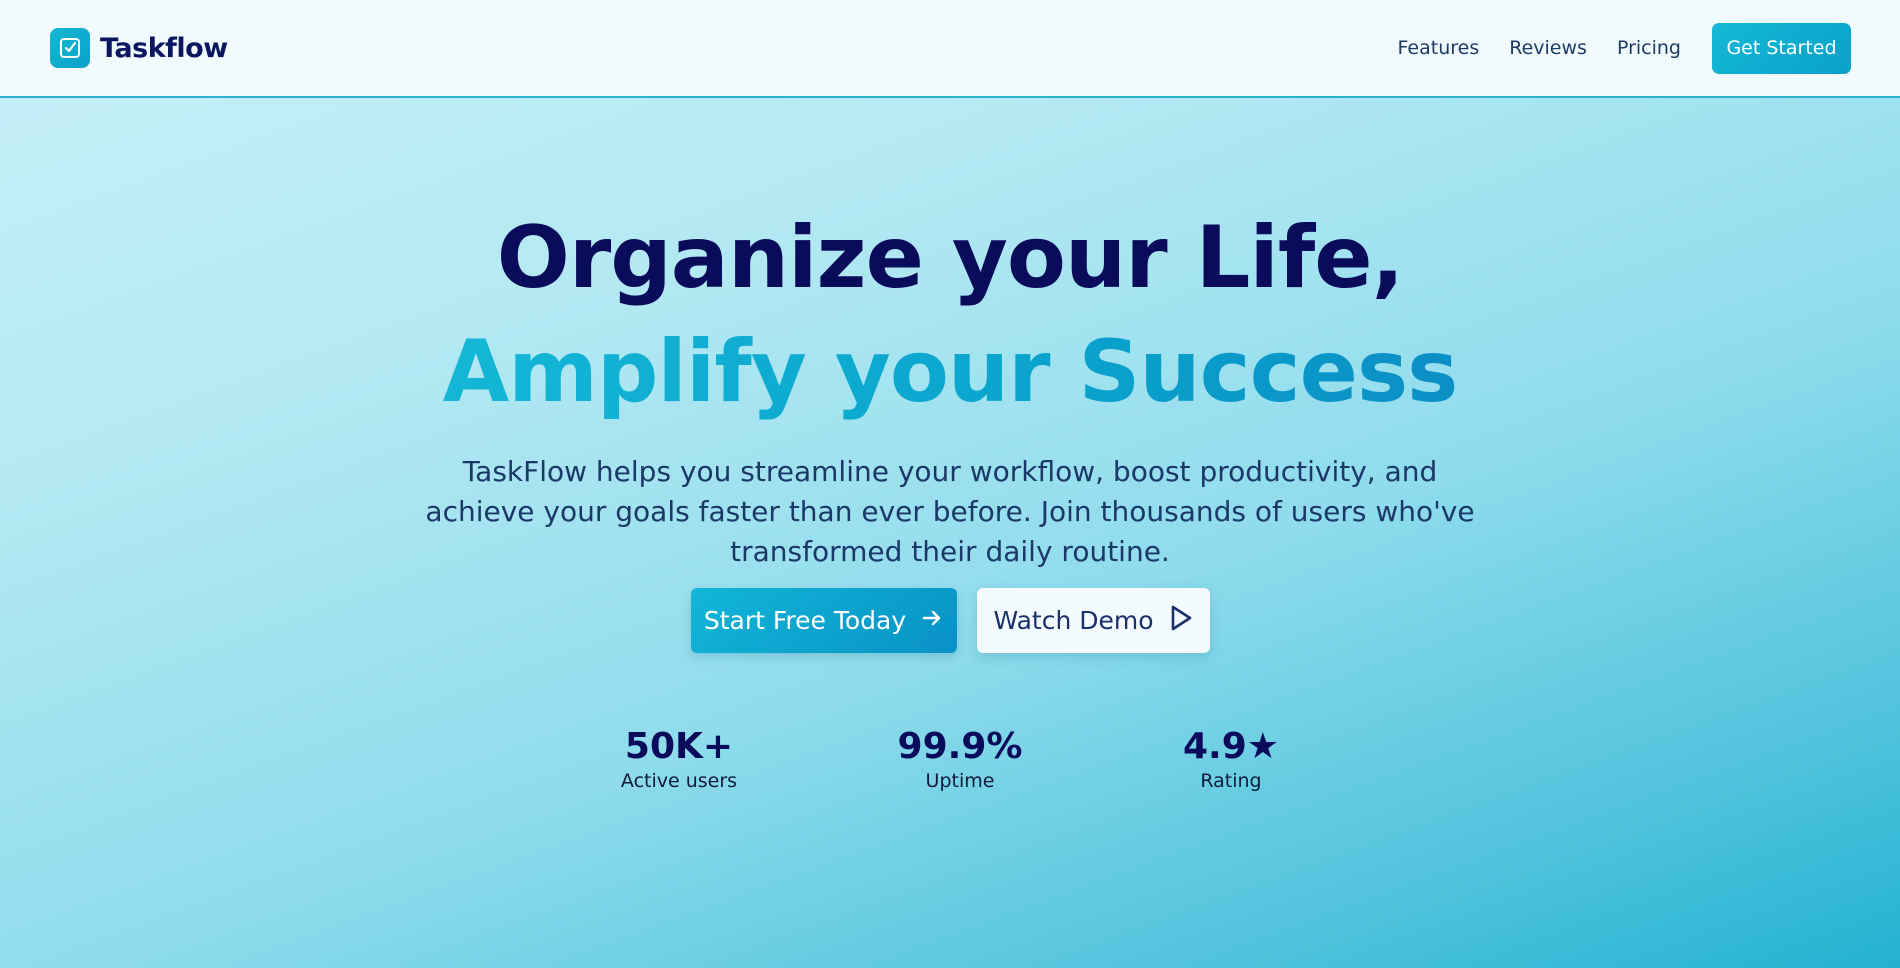  I want to click on nav-link-features: Features, so click(1439, 48).